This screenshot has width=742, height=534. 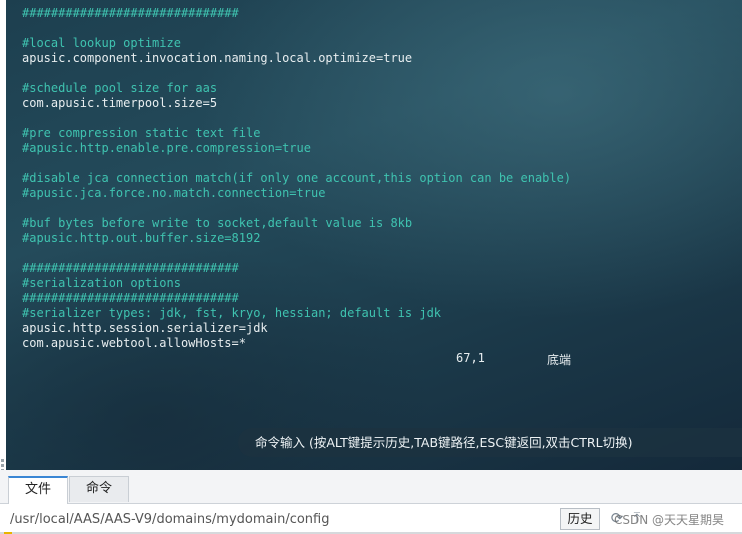 What do you see at coordinates (120, 103) in the screenshot?
I see `config-line: com.apusic.timerpool.size=5` at bounding box center [120, 103].